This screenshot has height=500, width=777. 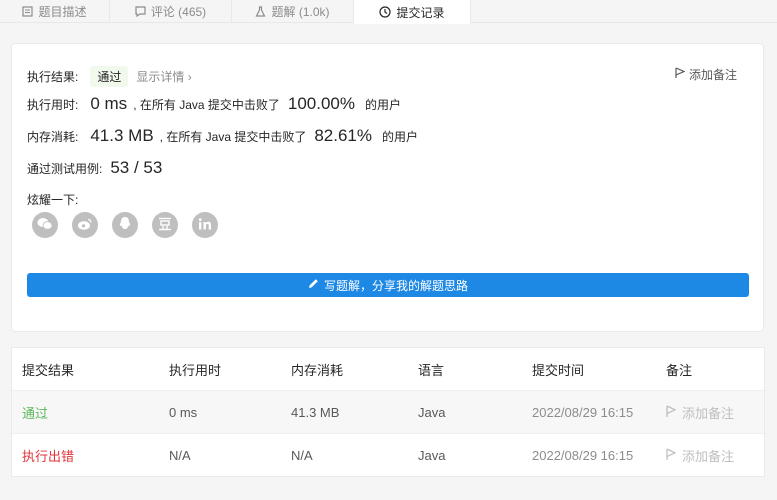 I want to click on weibo-icon, so click(x=85, y=225).